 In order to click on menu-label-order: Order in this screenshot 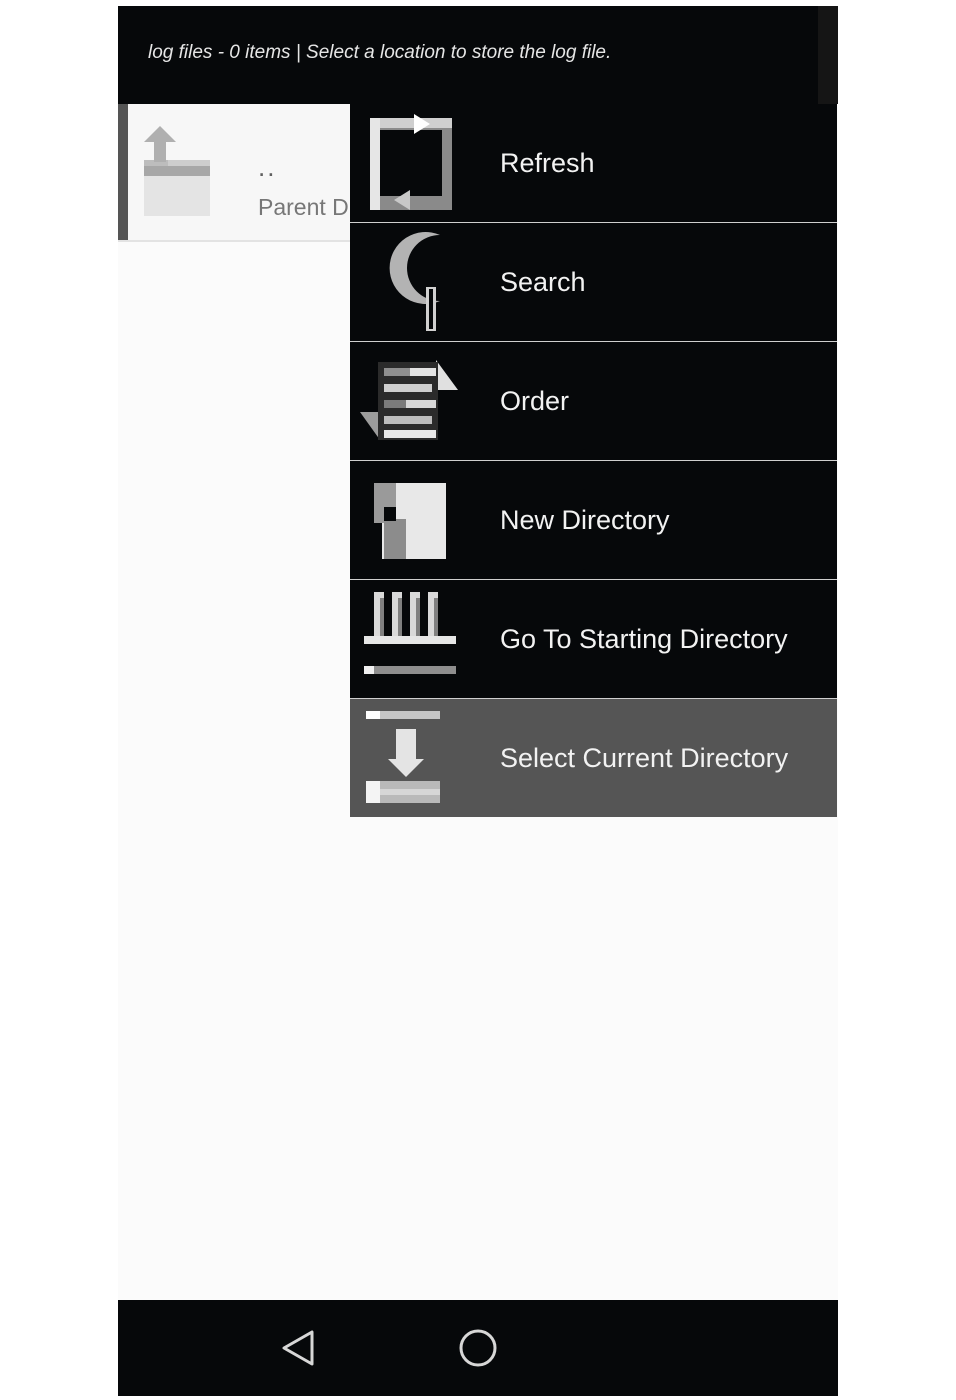, I will do `click(535, 401)`.